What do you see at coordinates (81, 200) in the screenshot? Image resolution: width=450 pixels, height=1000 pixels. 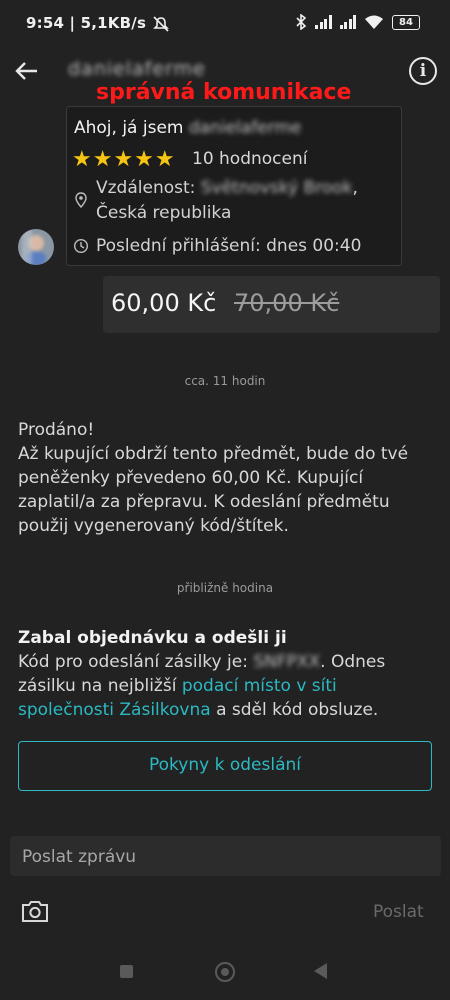 I see `location-pin-icon` at bounding box center [81, 200].